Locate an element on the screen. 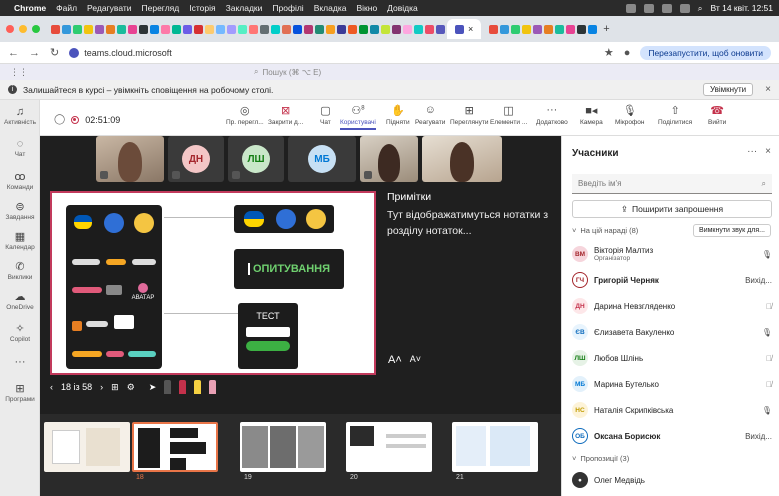 The height and width of the screenshot is (496, 779). share-button: ⇧ Поділитися is located at coordinates (675, 115).